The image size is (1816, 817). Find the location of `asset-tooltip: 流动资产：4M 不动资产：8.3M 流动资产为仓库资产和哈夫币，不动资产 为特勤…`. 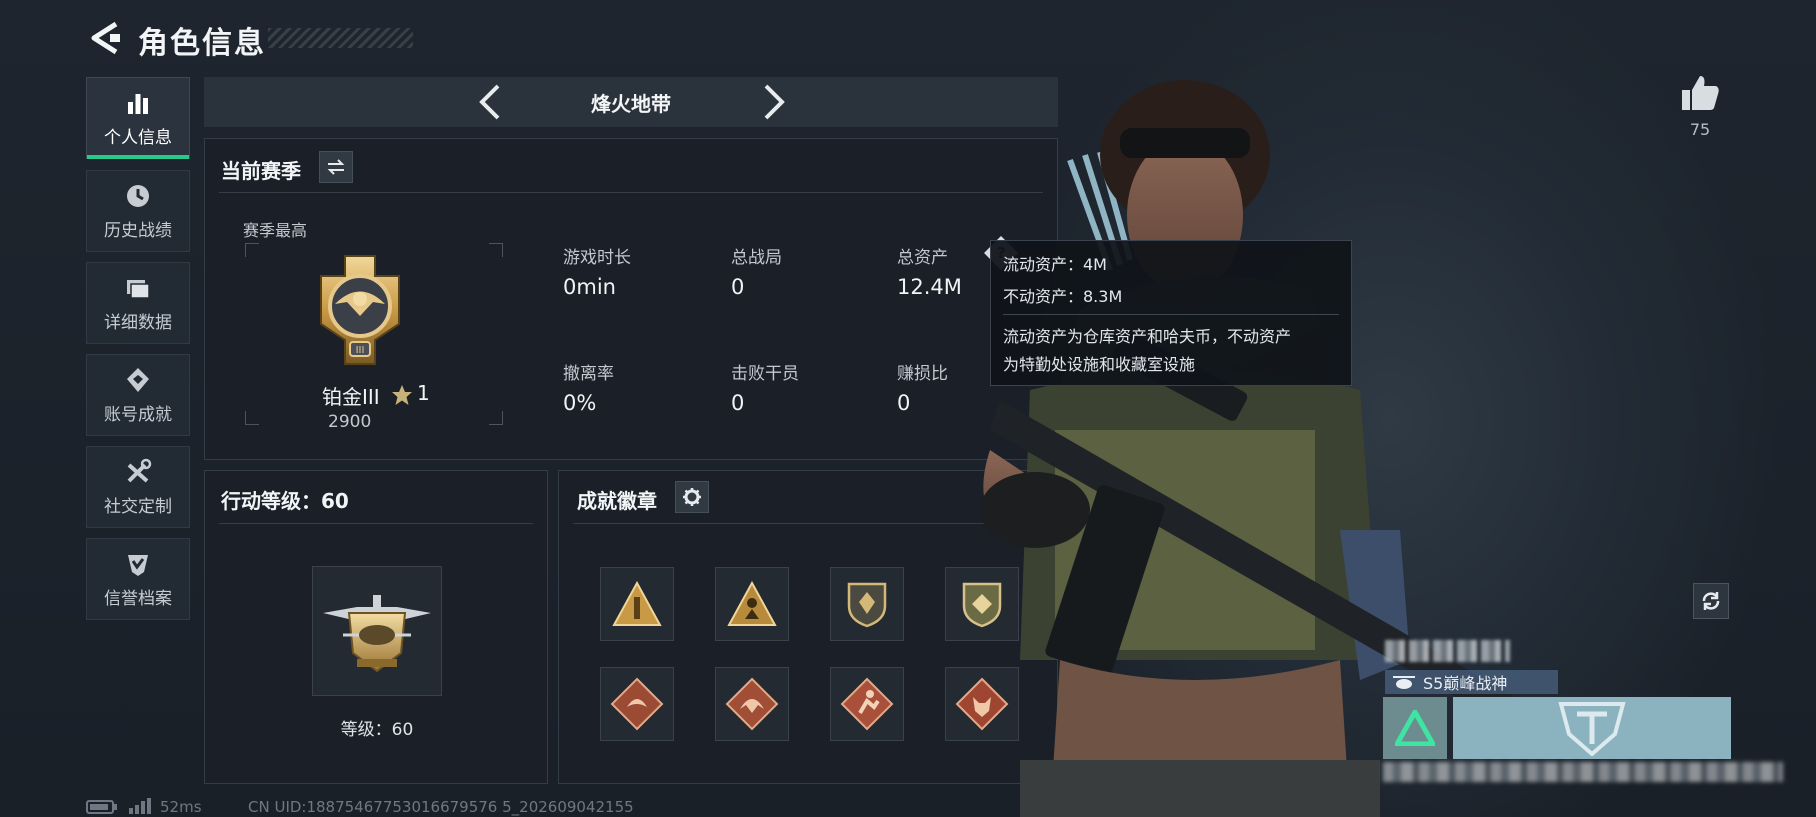

asset-tooltip: 流动资产：4M 不动资产：8.3M 流动资产为仓库资产和哈夫币，不动资产 为特勤… is located at coordinates (1171, 313).